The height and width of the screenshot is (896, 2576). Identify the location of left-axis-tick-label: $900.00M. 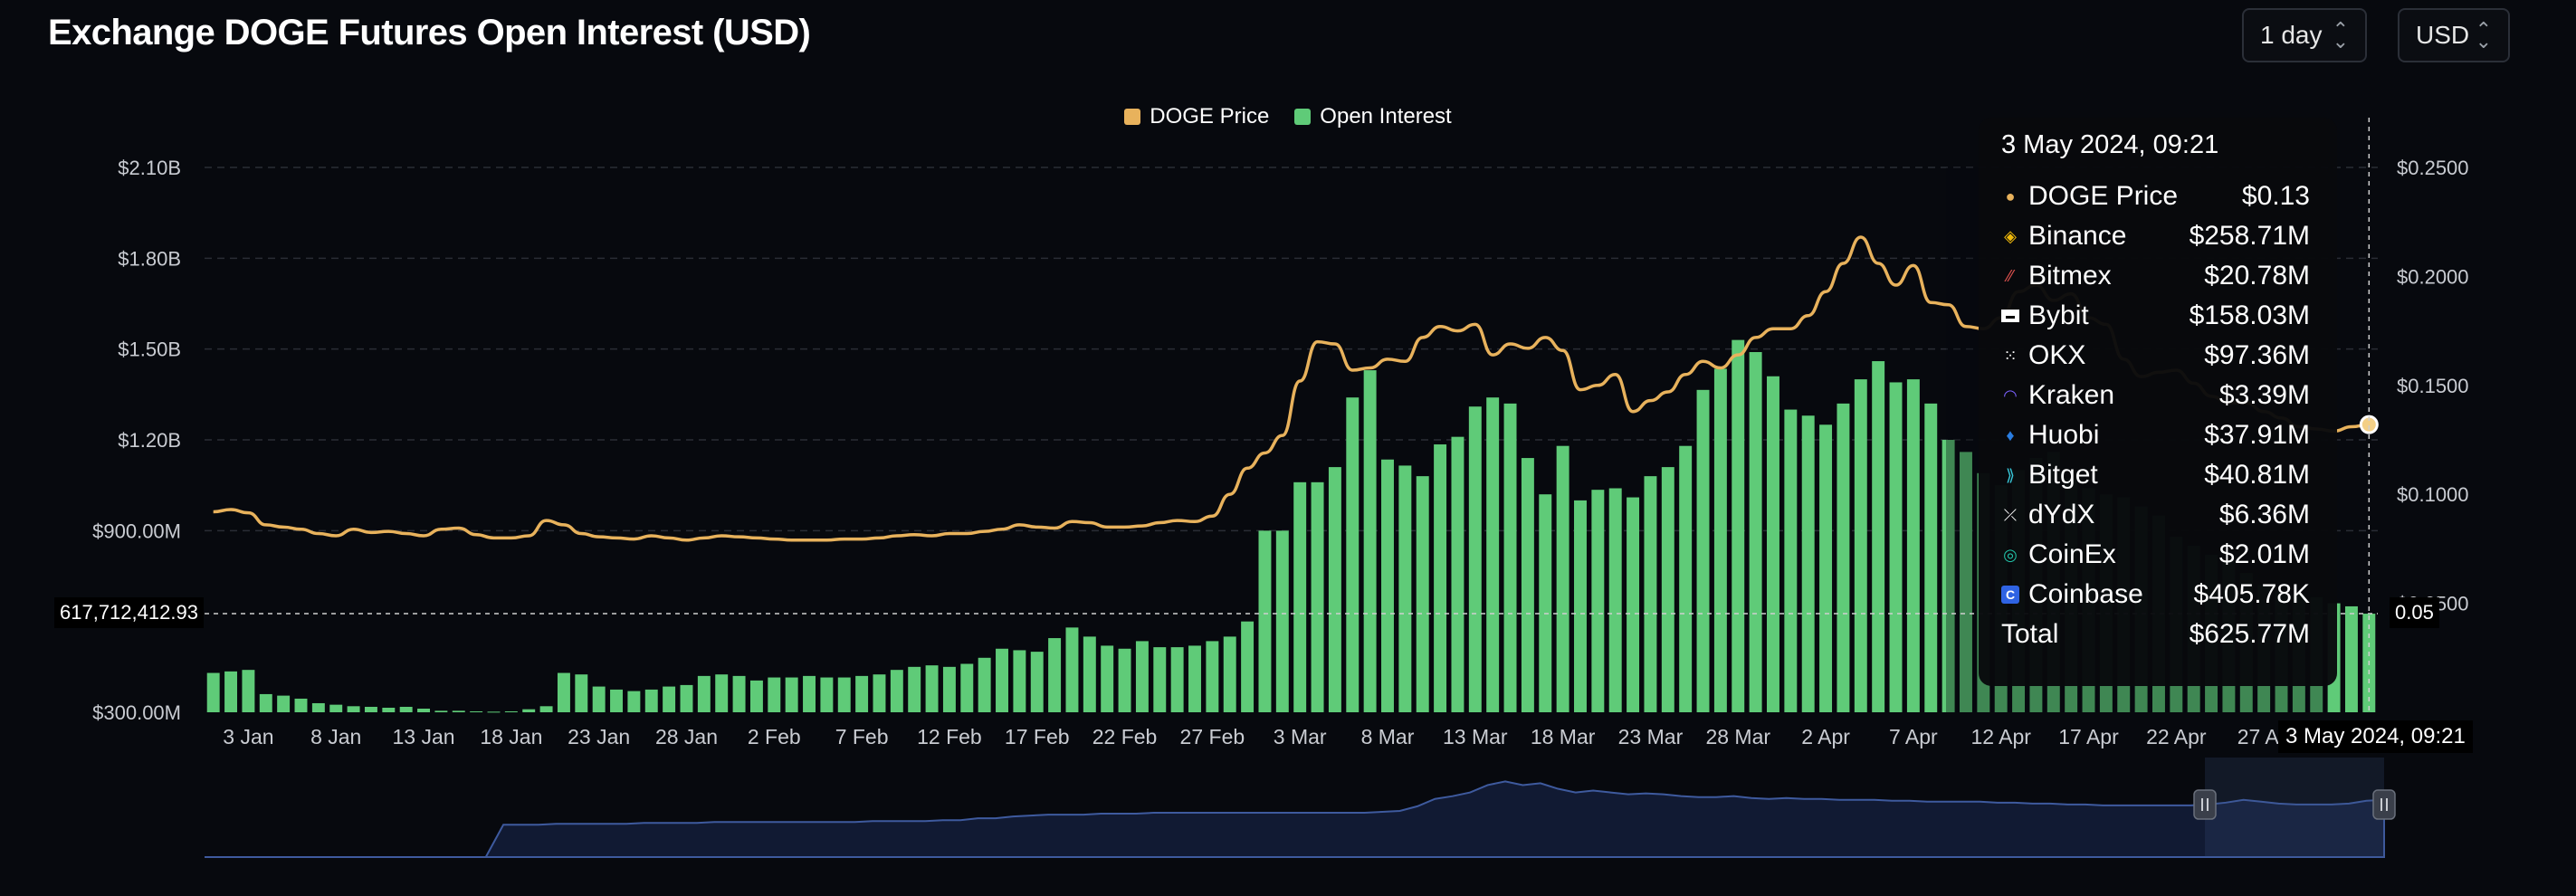
(136, 530).